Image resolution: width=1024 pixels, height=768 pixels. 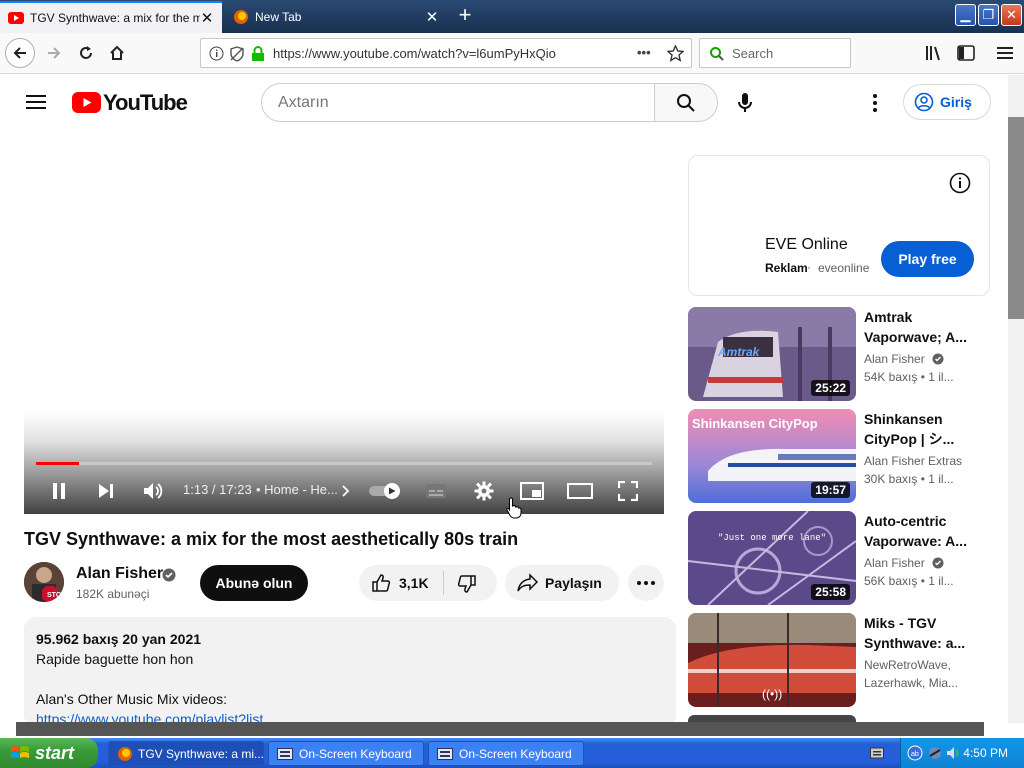 I want to click on pause-button, so click(x=59, y=491).